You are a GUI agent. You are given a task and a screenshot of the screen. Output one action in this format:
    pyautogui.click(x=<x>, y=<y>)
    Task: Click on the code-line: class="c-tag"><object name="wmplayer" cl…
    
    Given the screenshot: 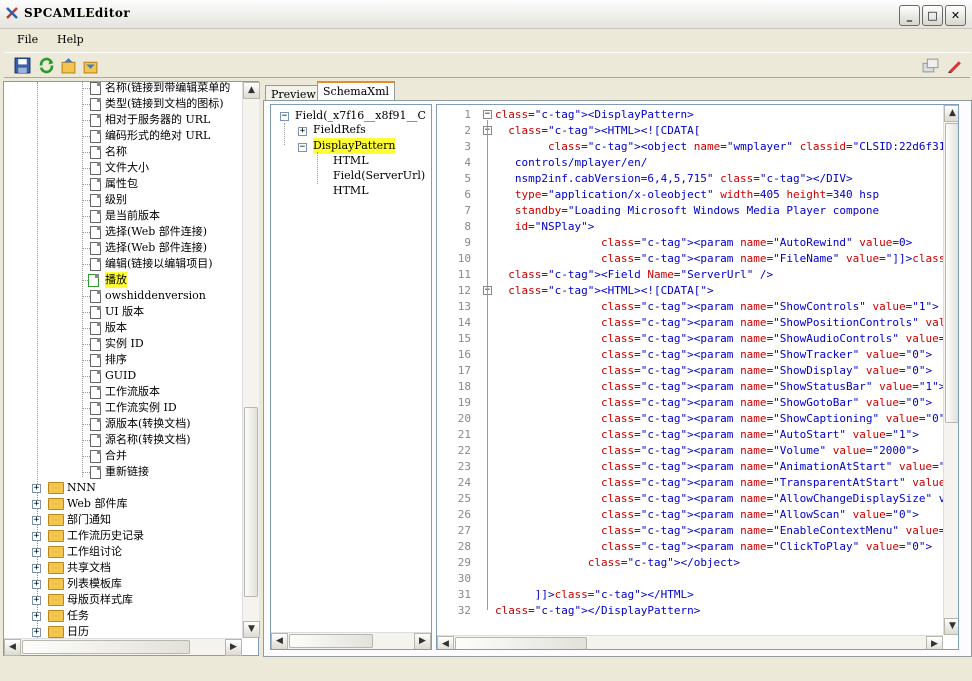 What is the action you would take?
    pyautogui.click(x=719, y=147)
    